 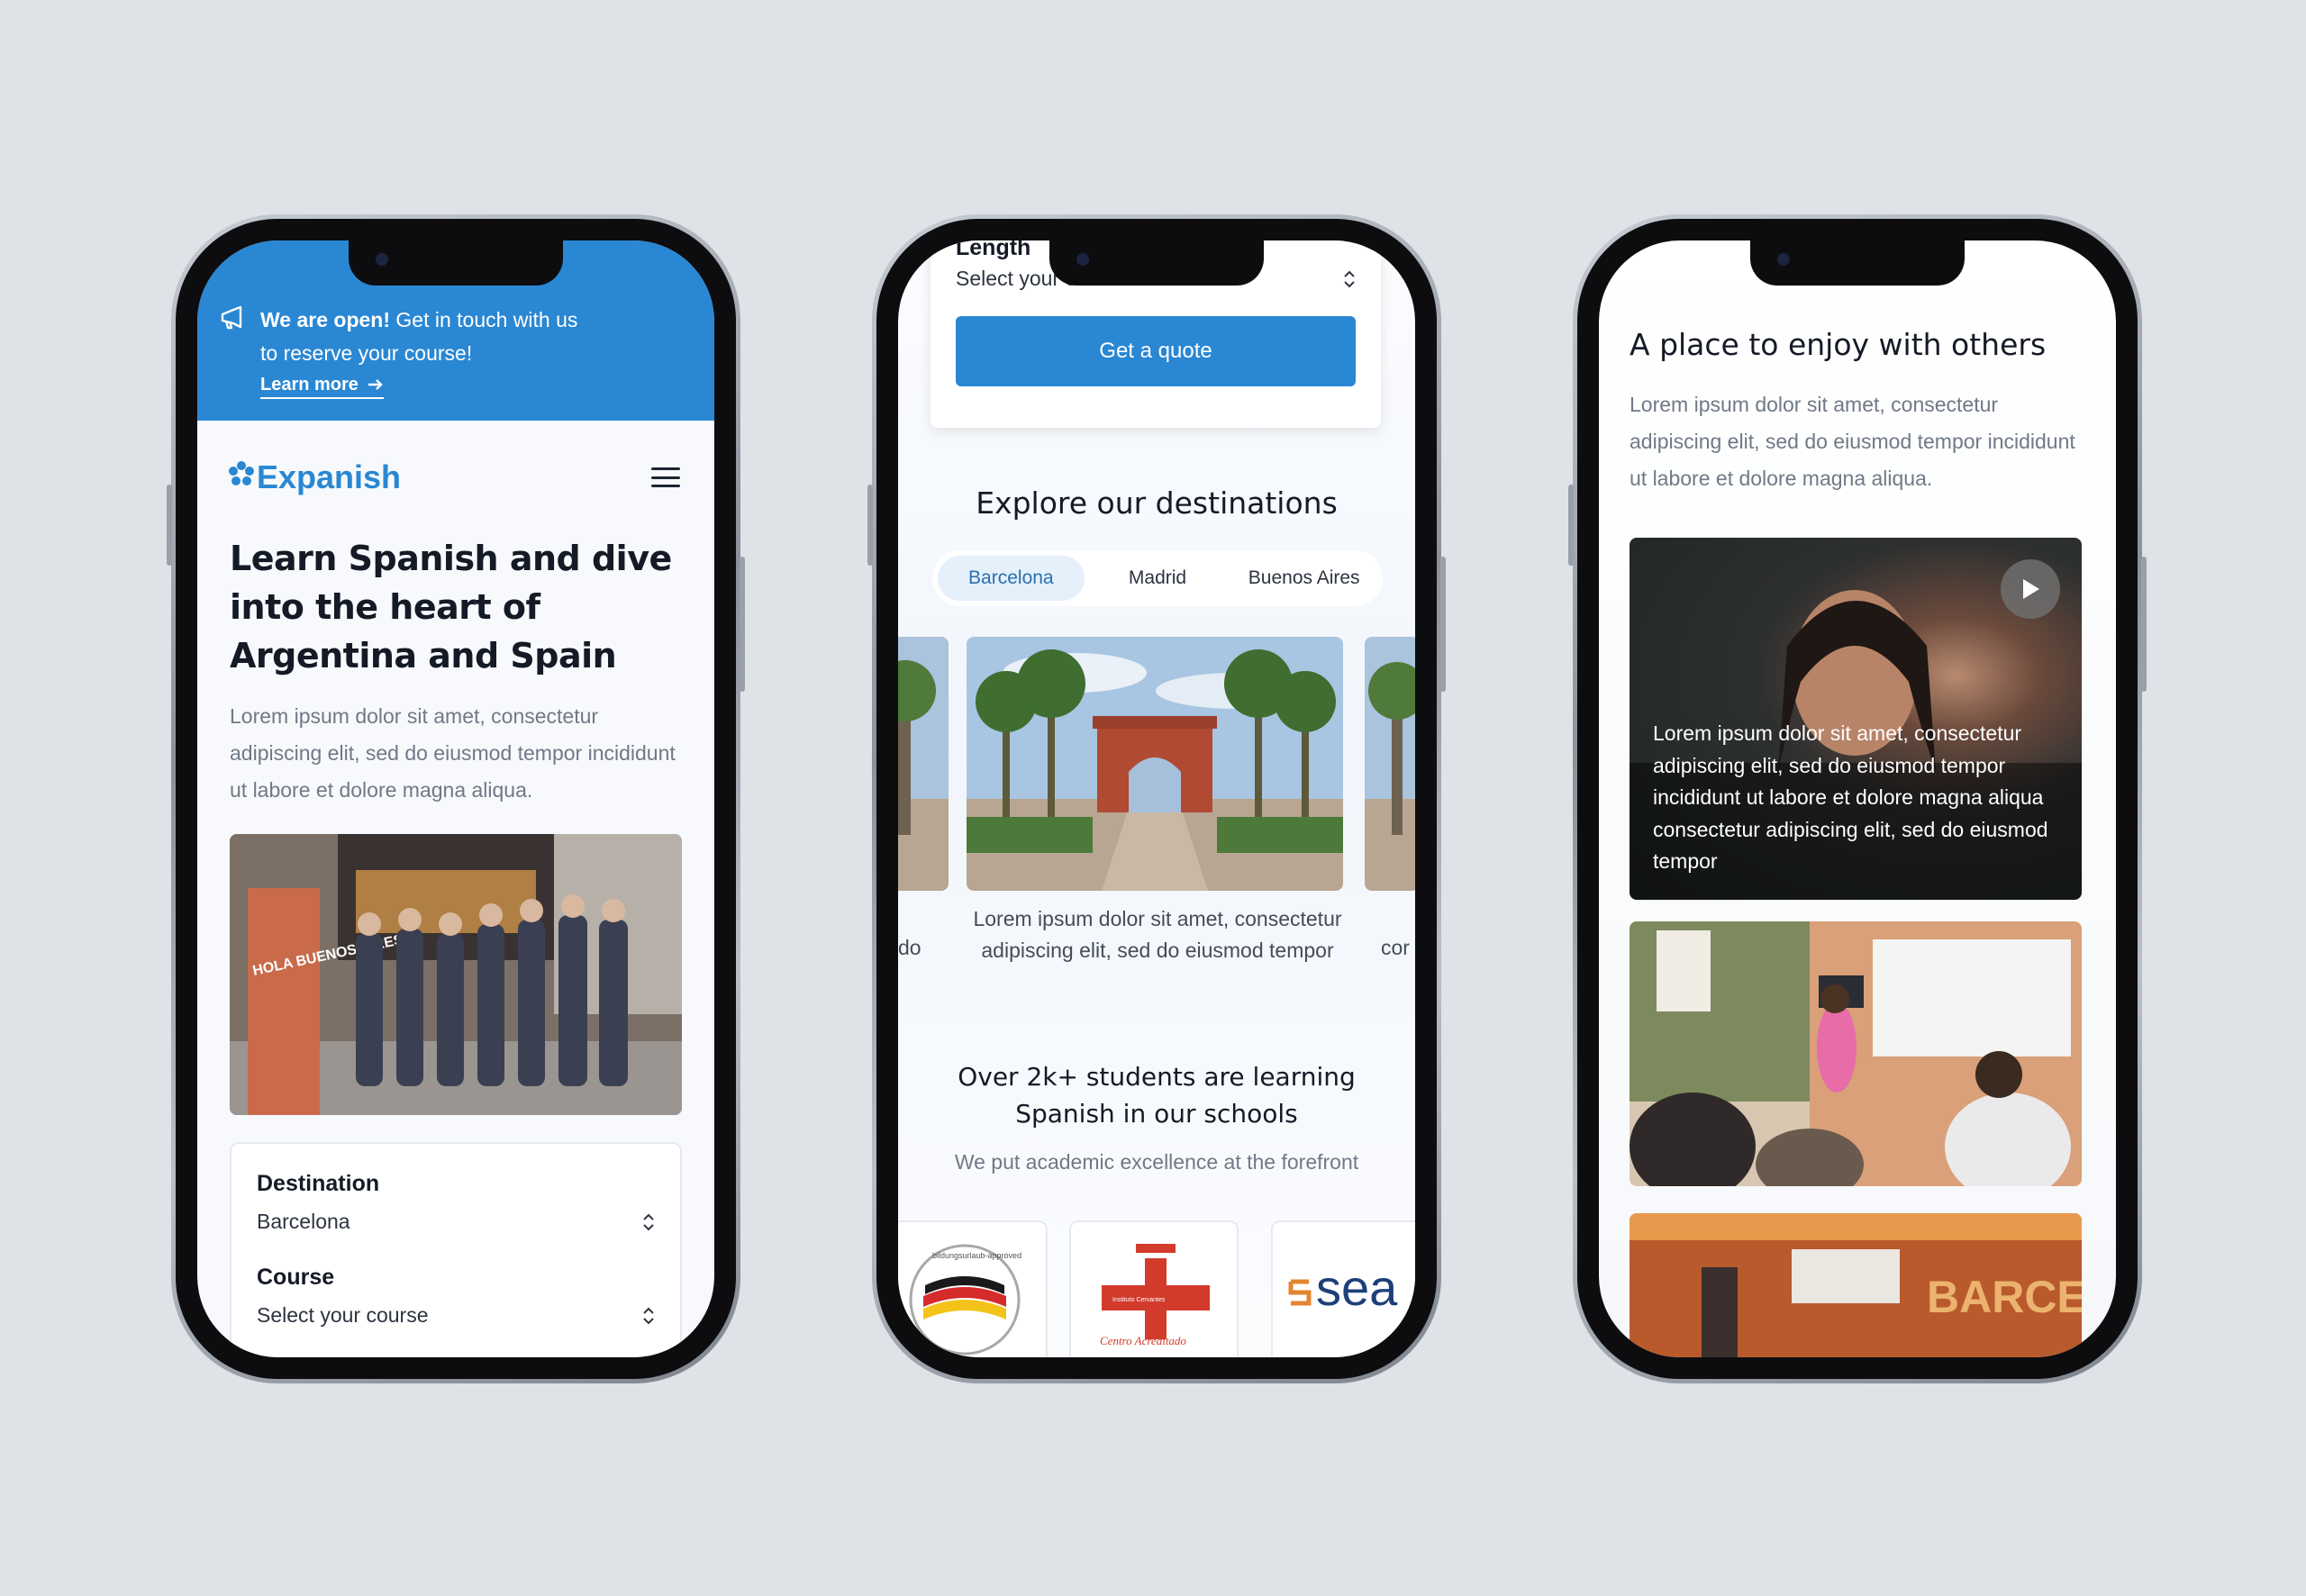 I want to click on badge-bildungsurlaub: bildungsurlaub-approved, so click(x=973, y=1288).